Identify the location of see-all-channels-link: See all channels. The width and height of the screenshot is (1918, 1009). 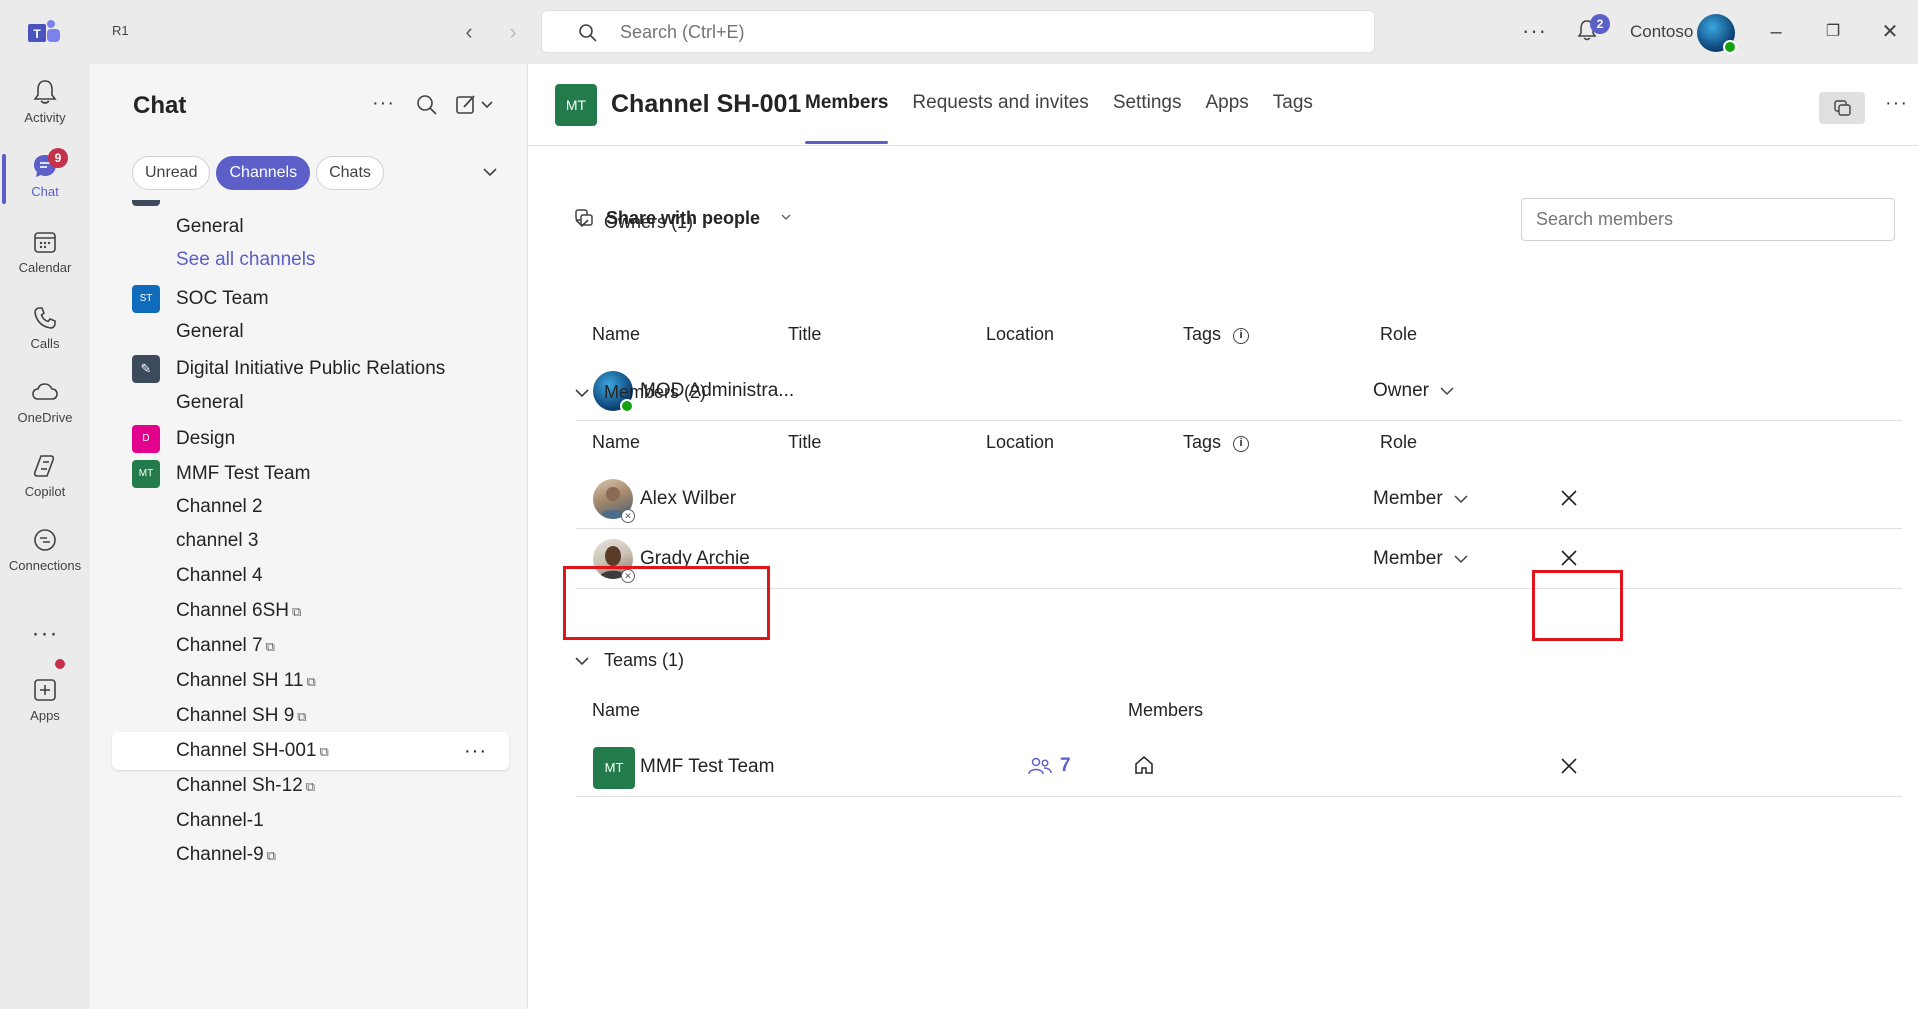
(309, 260).